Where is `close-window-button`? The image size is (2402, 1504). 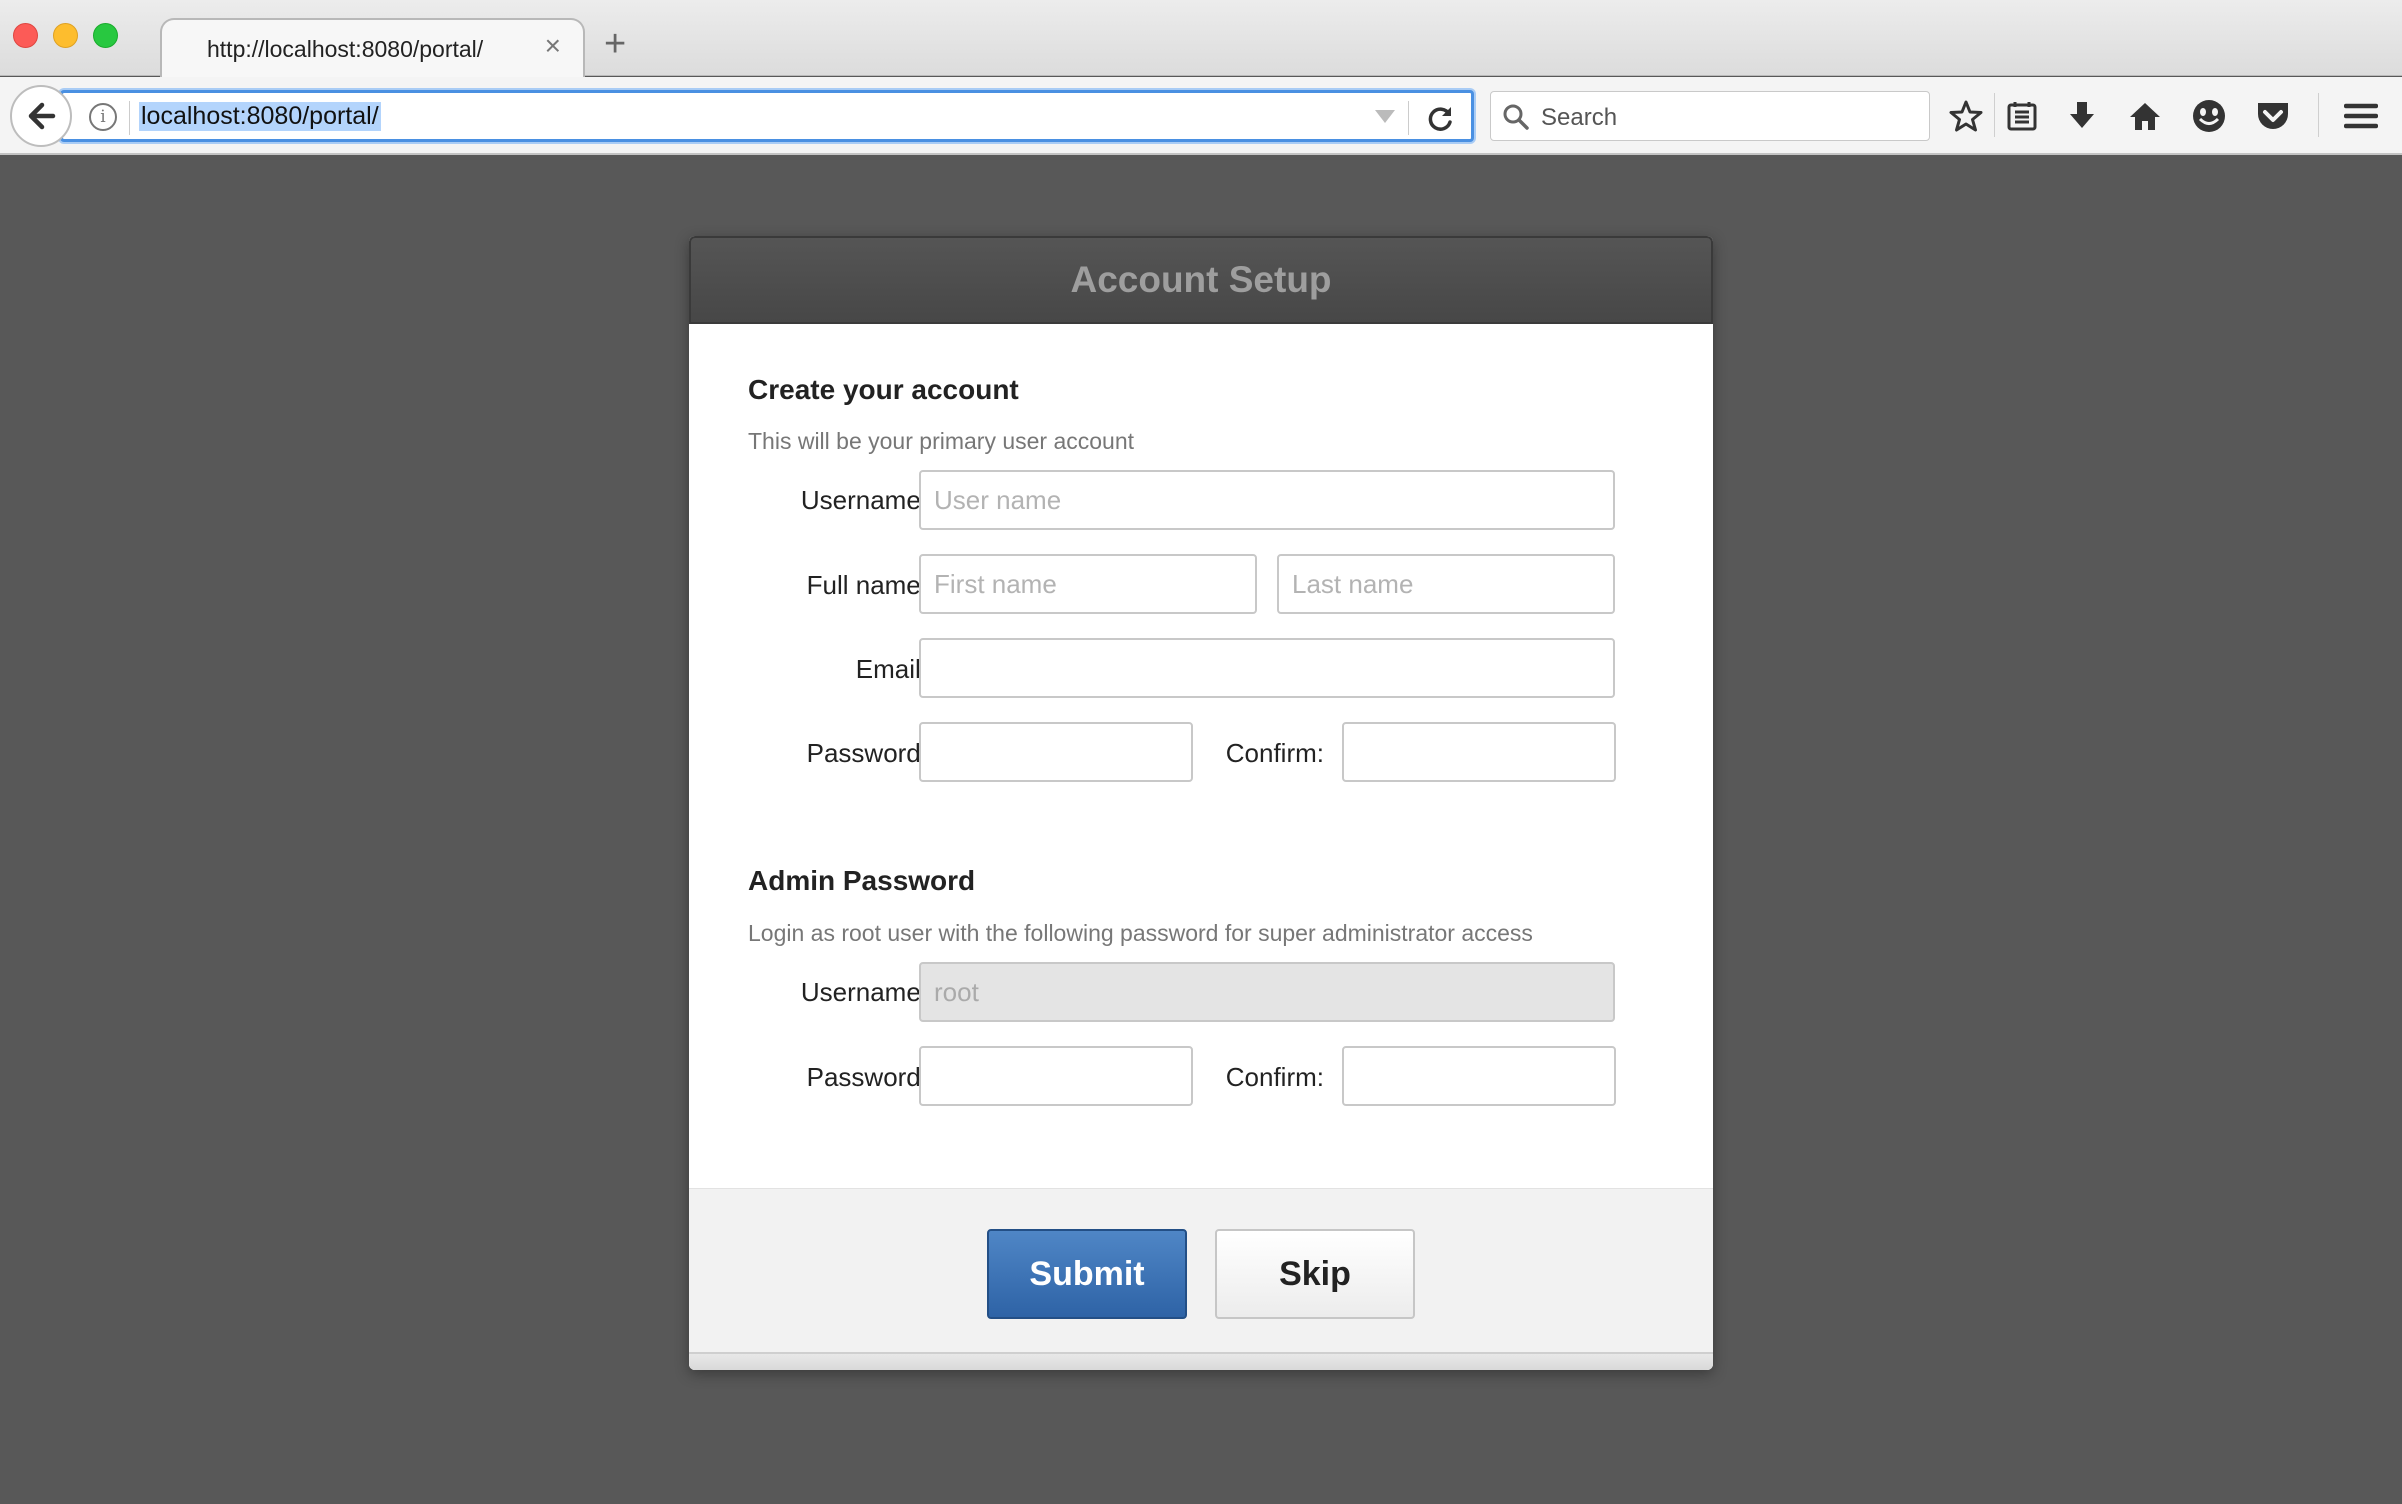 close-window-button is located at coordinates (25, 35).